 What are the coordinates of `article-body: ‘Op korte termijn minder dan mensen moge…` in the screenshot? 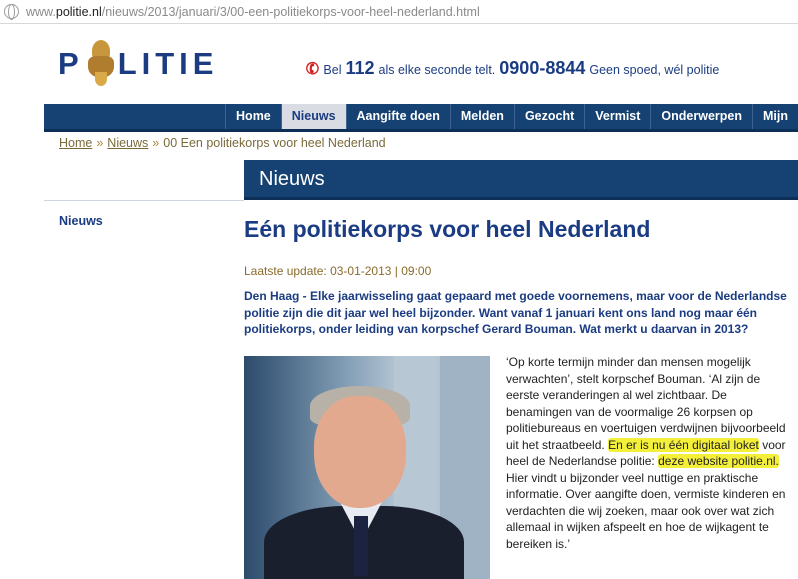 It's located at (651, 453).